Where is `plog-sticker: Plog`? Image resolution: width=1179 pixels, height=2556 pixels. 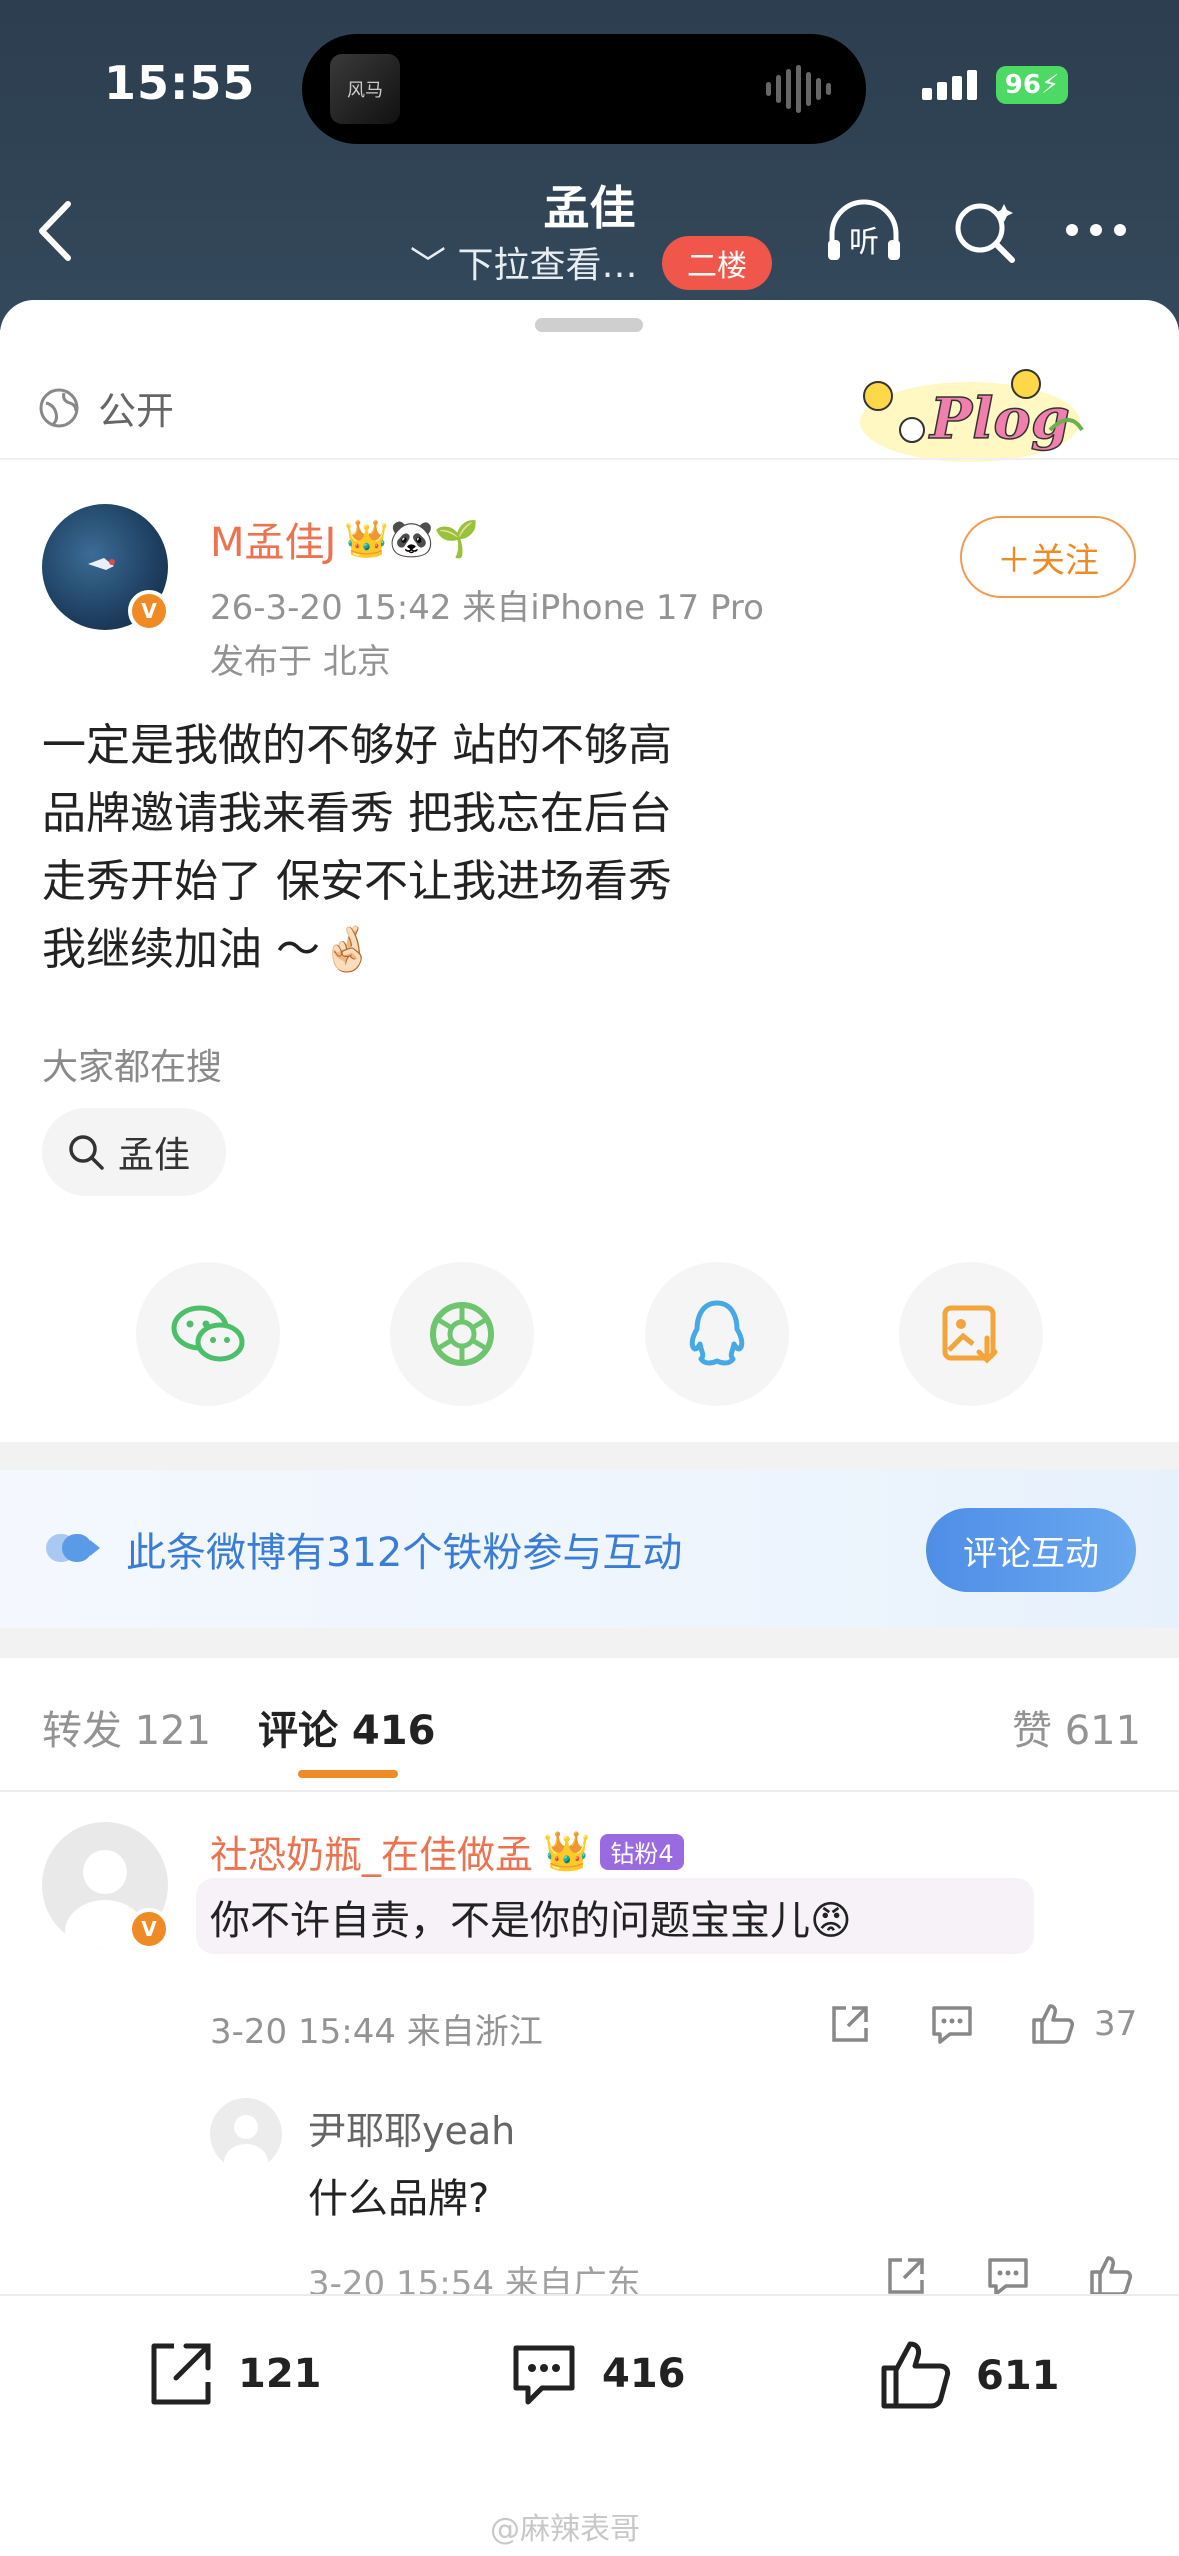 plog-sticker: Plog is located at coordinates (972, 415).